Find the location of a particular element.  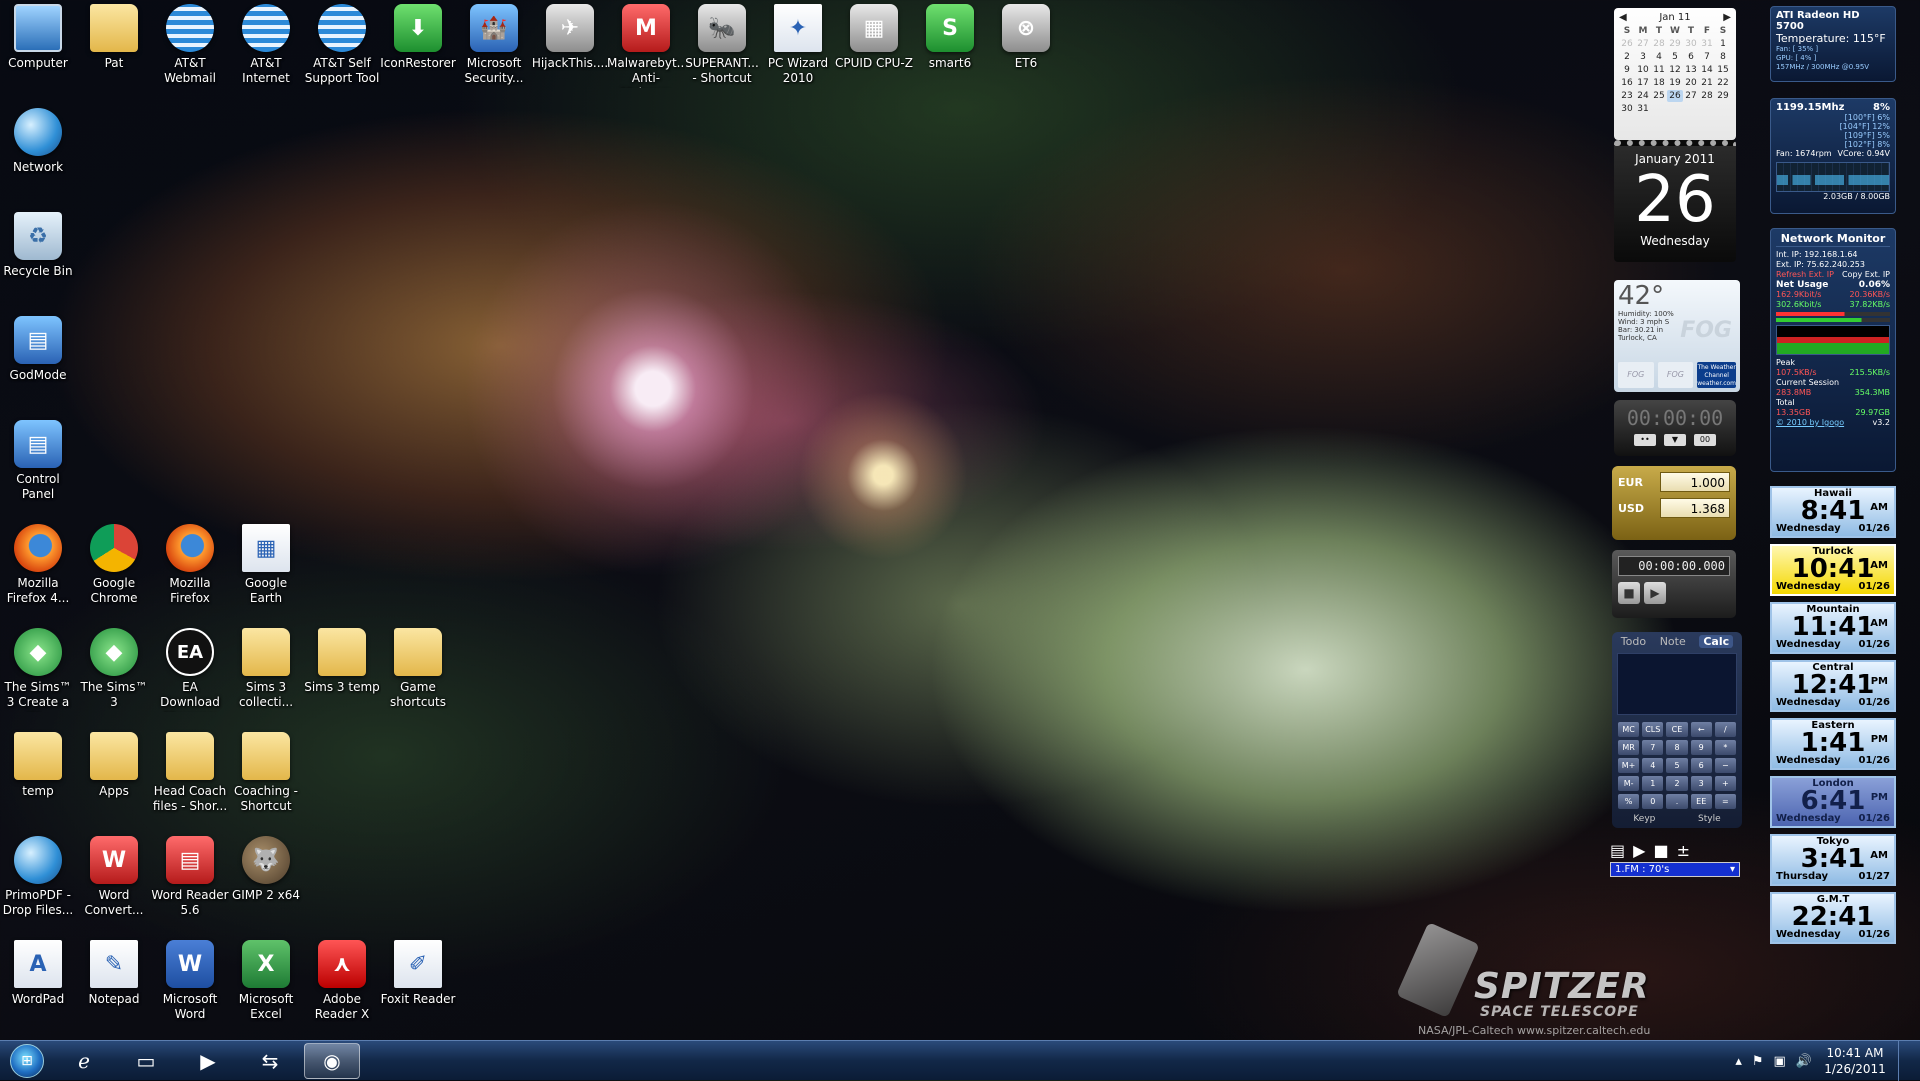

desktop-icon: AT&T Self Support Tool is located at coordinates (342, 50).